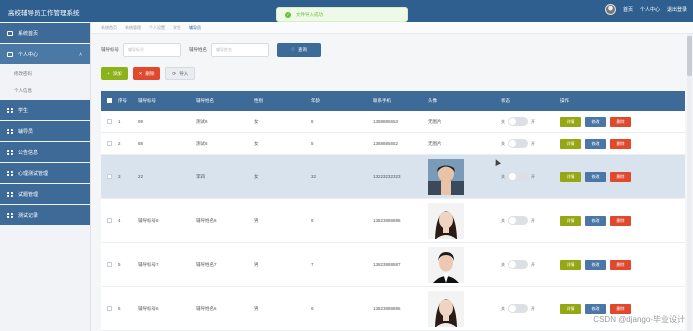 This screenshot has height=331, width=693. Describe the element at coordinates (109, 28) in the screenshot. I see `breadcrumb-item: 系统首页` at that location.